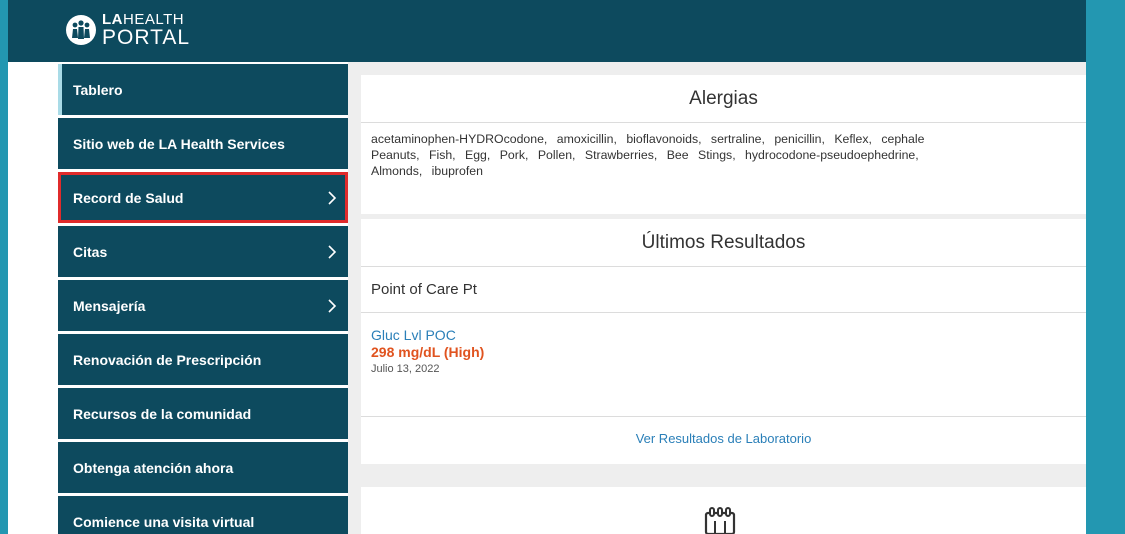  I want to click on sidebar-item-label: Mensajería, so click(109, 305).